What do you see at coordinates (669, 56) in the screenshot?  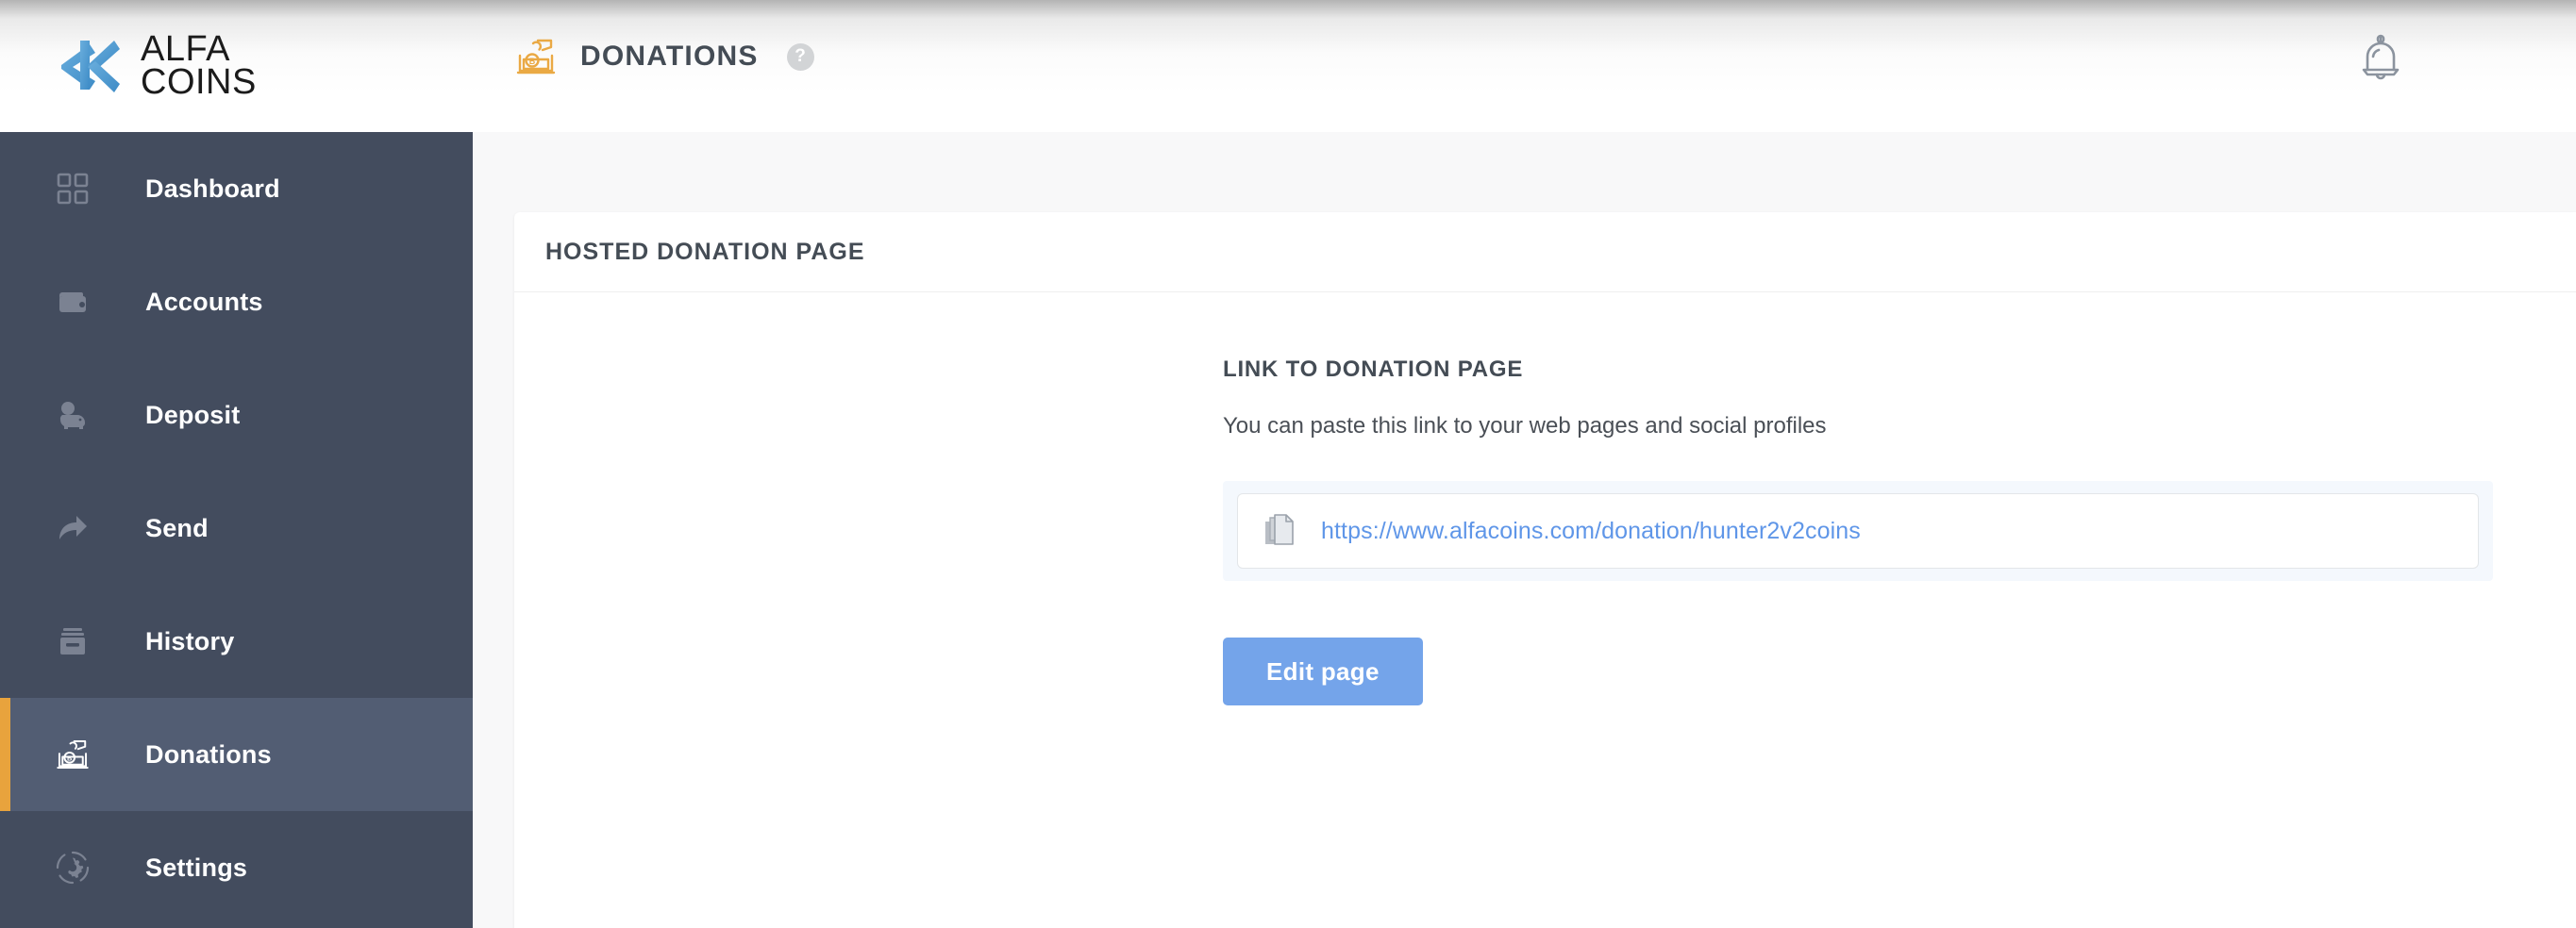 I see `page-title: DONATIONS` at bounding box center [669, 56].